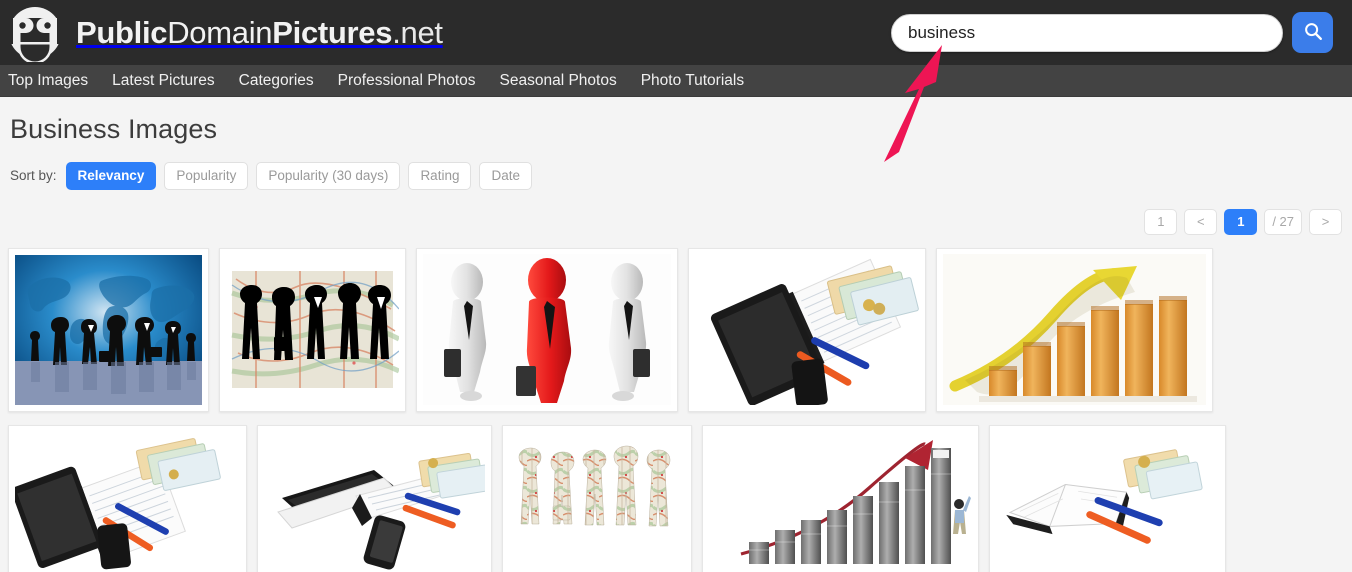 Image resolution: width=1352 pixels, height=572 pixels. I want to click on site-logo-link: PublicDomainPictures.net, so click(223, 34).